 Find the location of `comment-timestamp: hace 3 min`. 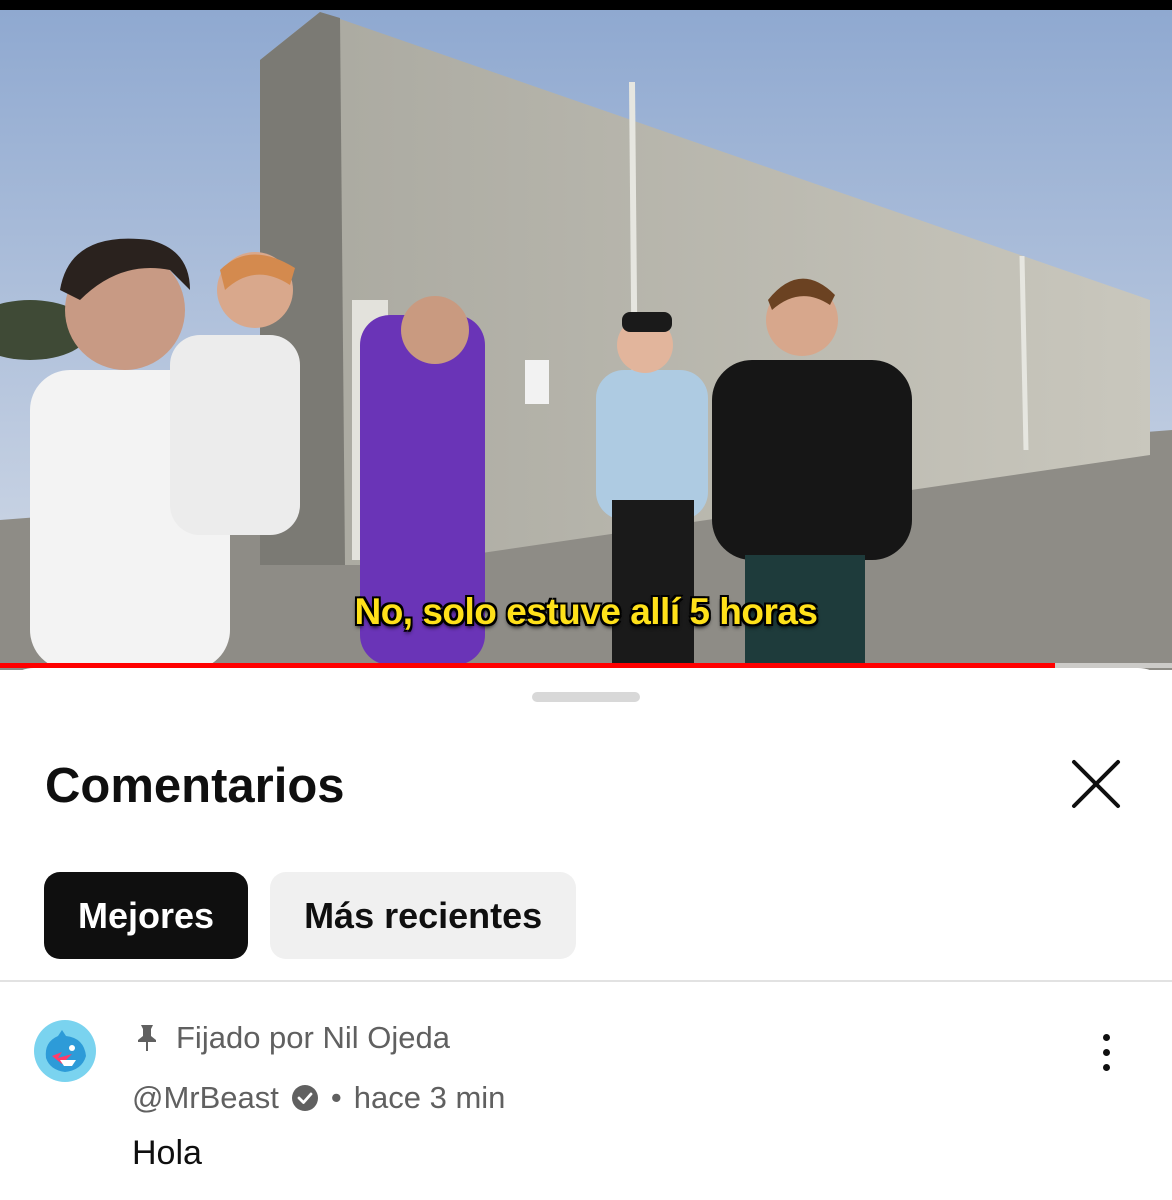

comment-timestamp: hace 3 min is located at coordinates (429, 1097).